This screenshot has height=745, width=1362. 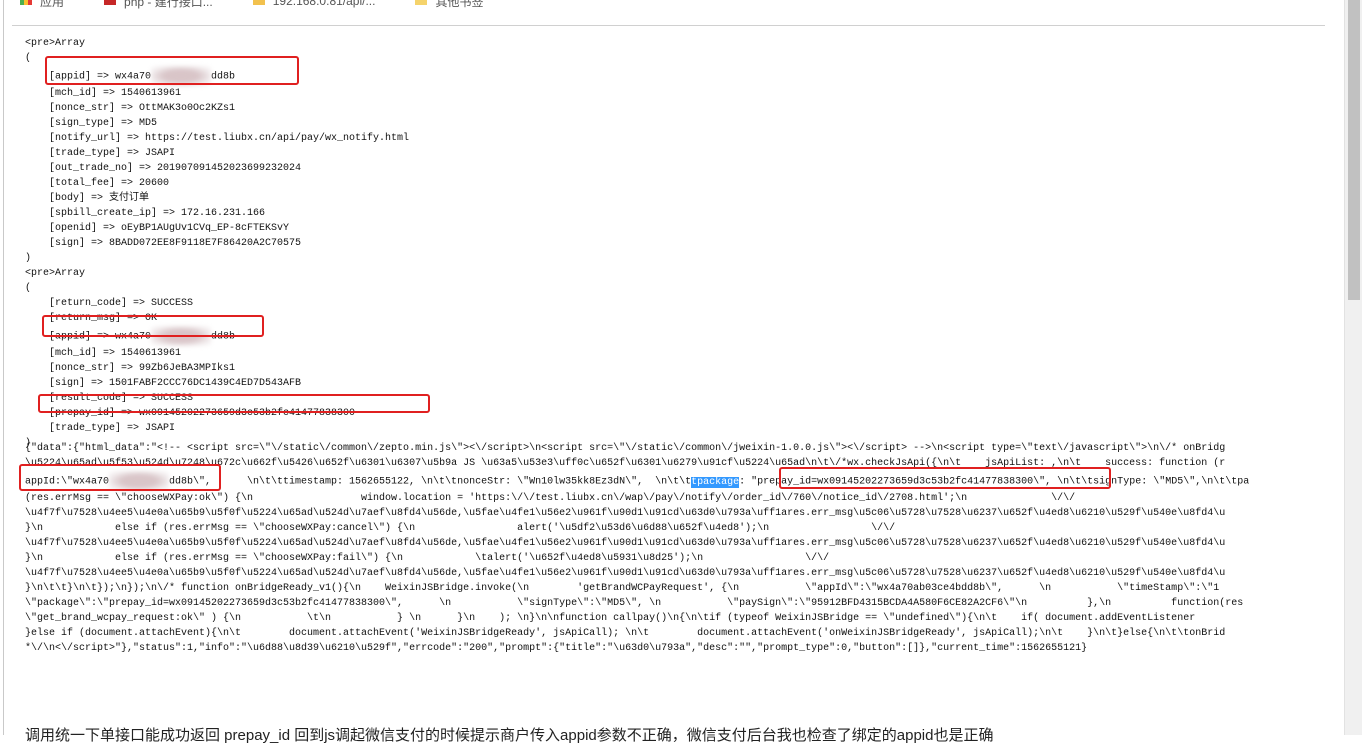 What do you see at coordinates (28, 258) in the screenshot?
I see `paren: )` at bounding box center [28, 258].